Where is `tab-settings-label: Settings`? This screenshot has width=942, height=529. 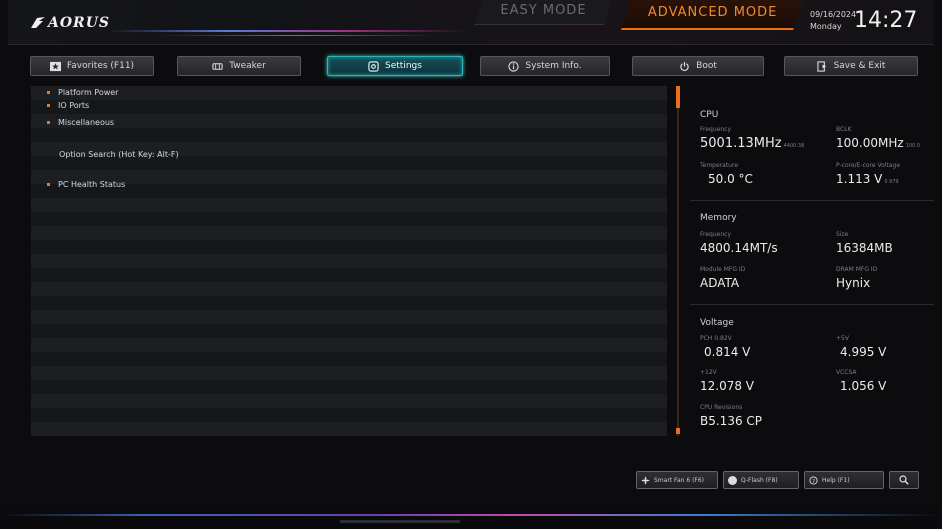
tab-settings-label: Settings is located at coordinates (403, 66).